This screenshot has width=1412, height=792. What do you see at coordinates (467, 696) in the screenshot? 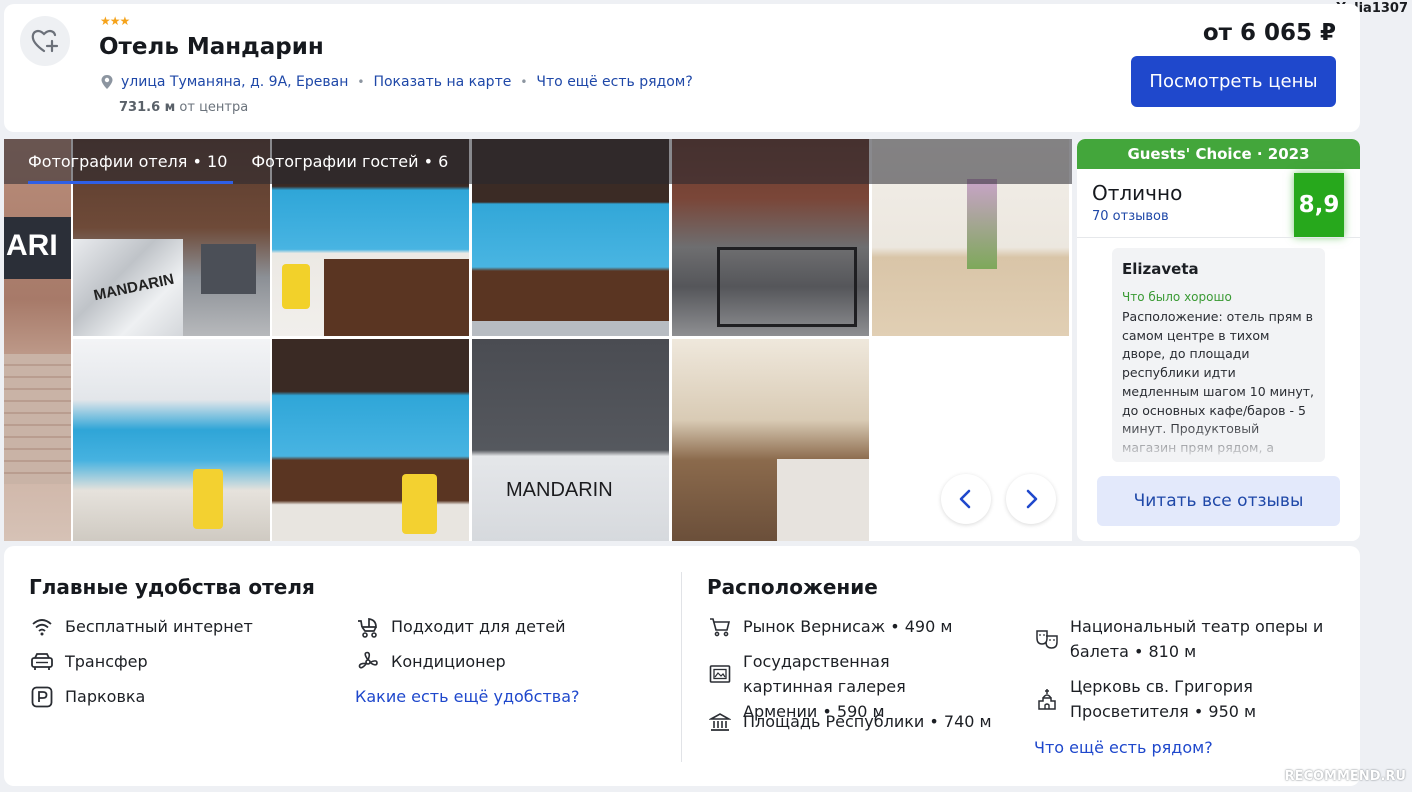
I see `more-amenities-link: Какие есть ещё удобства?` at bounding box center [467, 696].